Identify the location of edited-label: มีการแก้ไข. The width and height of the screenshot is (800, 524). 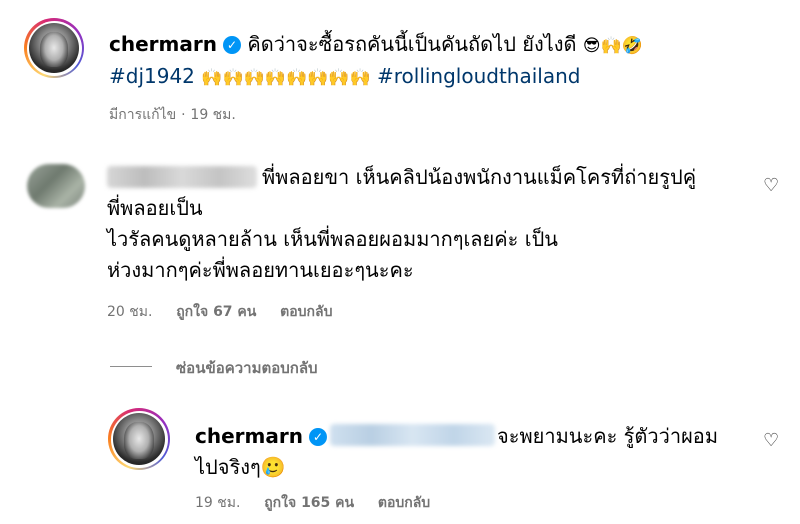
(143, 115).